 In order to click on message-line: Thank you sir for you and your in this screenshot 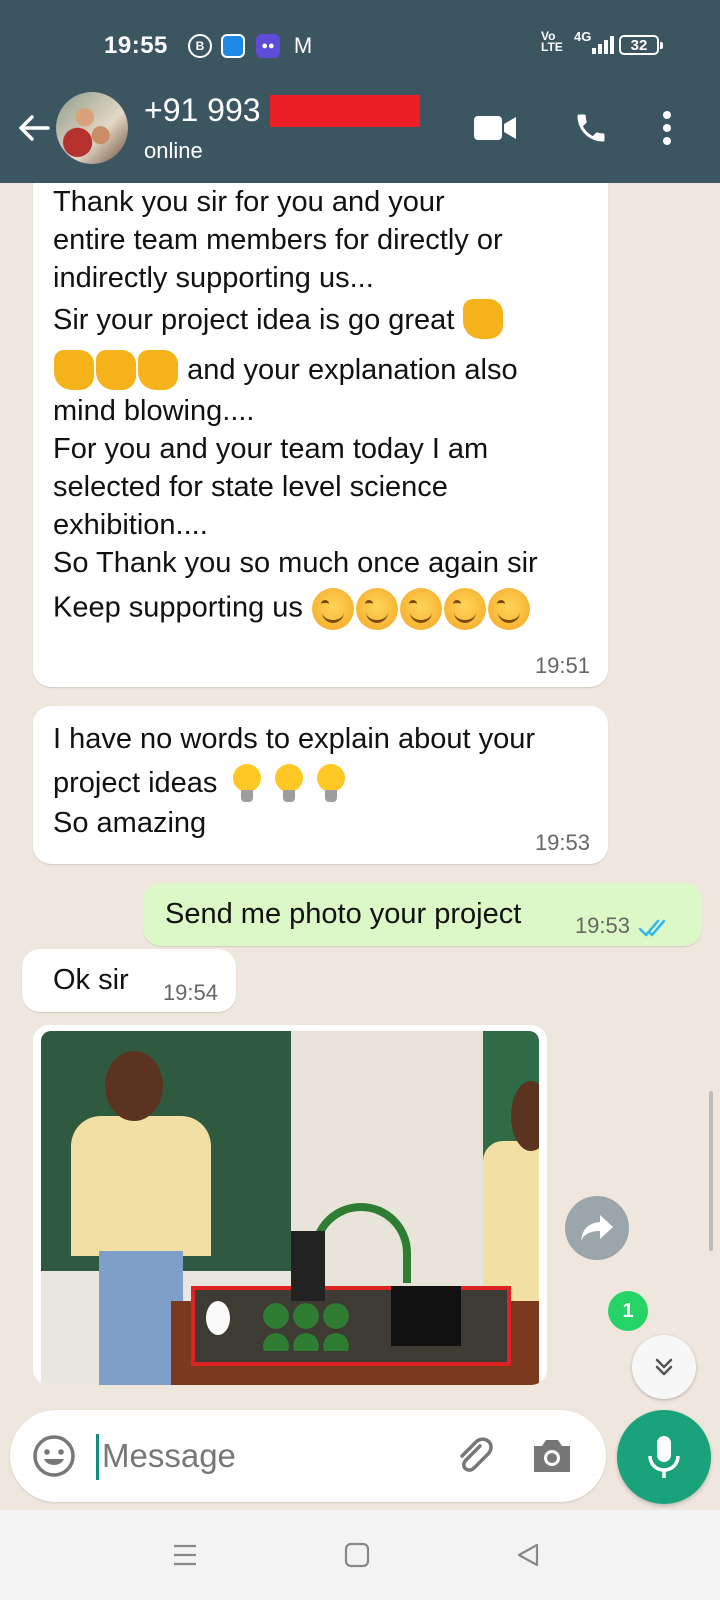, I will do `click(249, 202)`.